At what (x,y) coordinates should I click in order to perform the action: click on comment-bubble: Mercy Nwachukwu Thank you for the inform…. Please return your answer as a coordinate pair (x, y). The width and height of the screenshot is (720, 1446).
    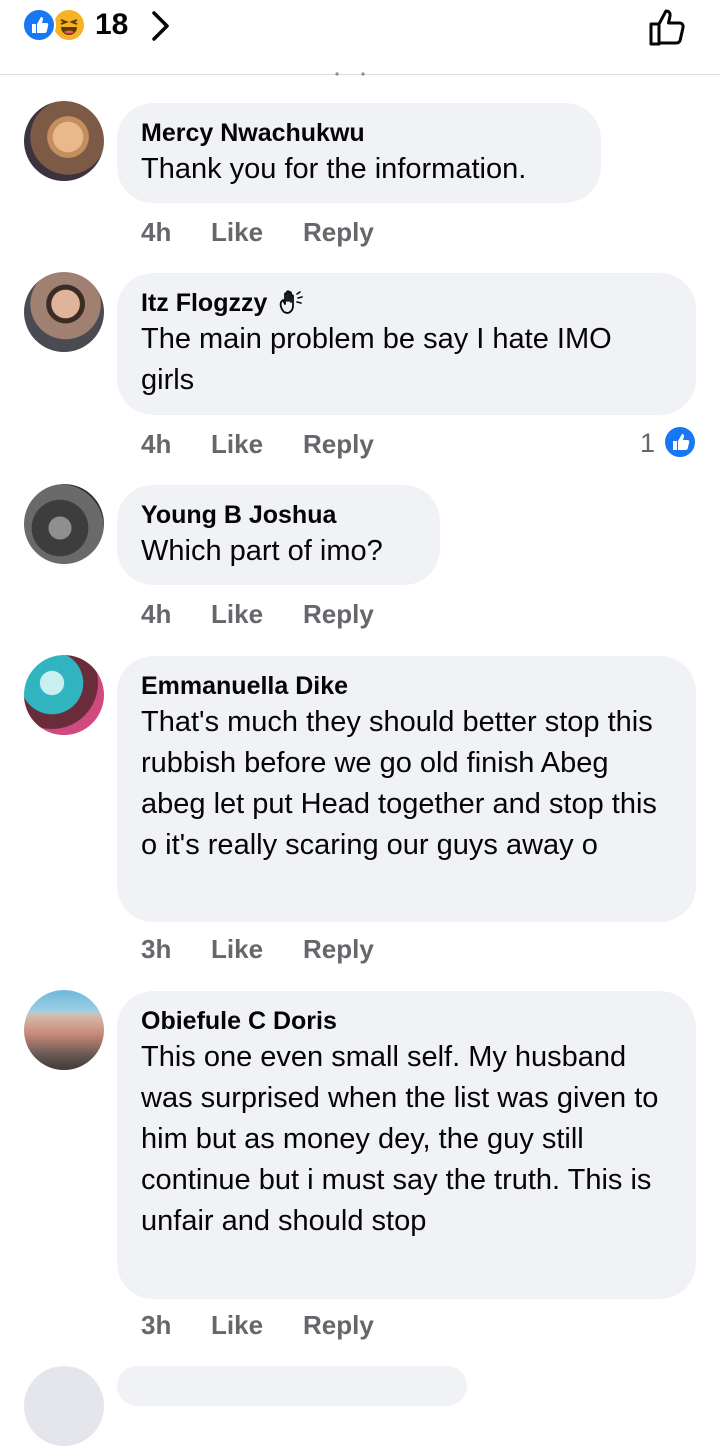
    Looking at the image, I should click on (359, 153).